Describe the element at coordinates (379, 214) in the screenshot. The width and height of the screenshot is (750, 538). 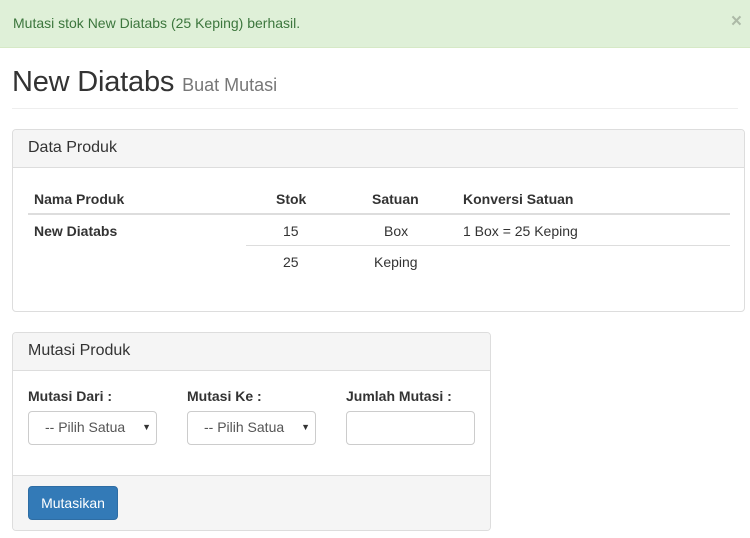
I see `table-header-divider` at that location.